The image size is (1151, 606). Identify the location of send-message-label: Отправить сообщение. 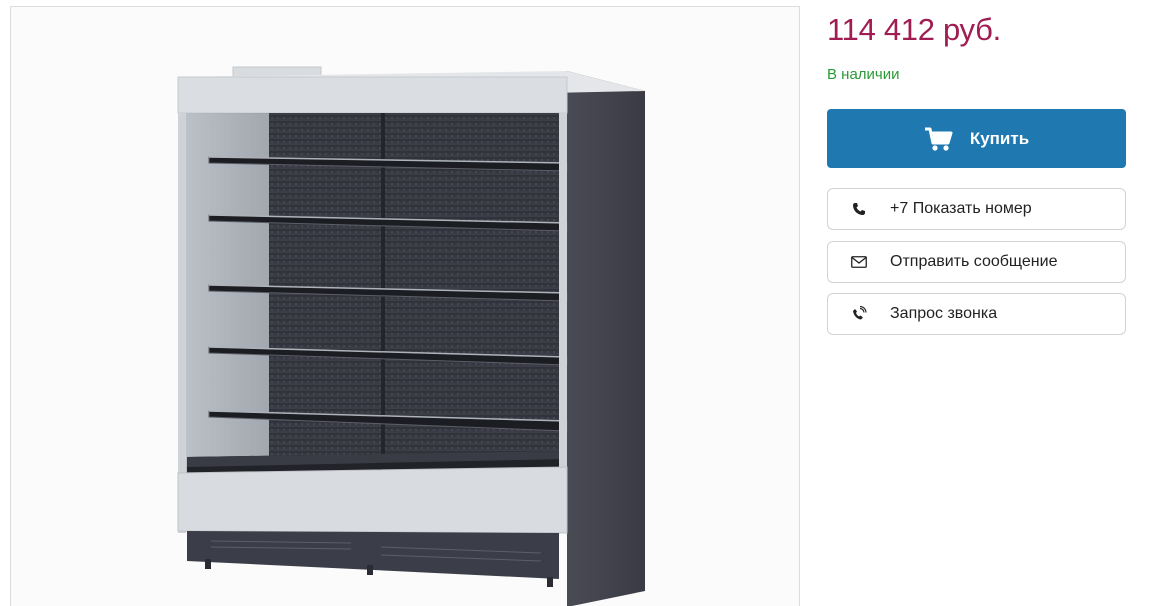
(974, 261).